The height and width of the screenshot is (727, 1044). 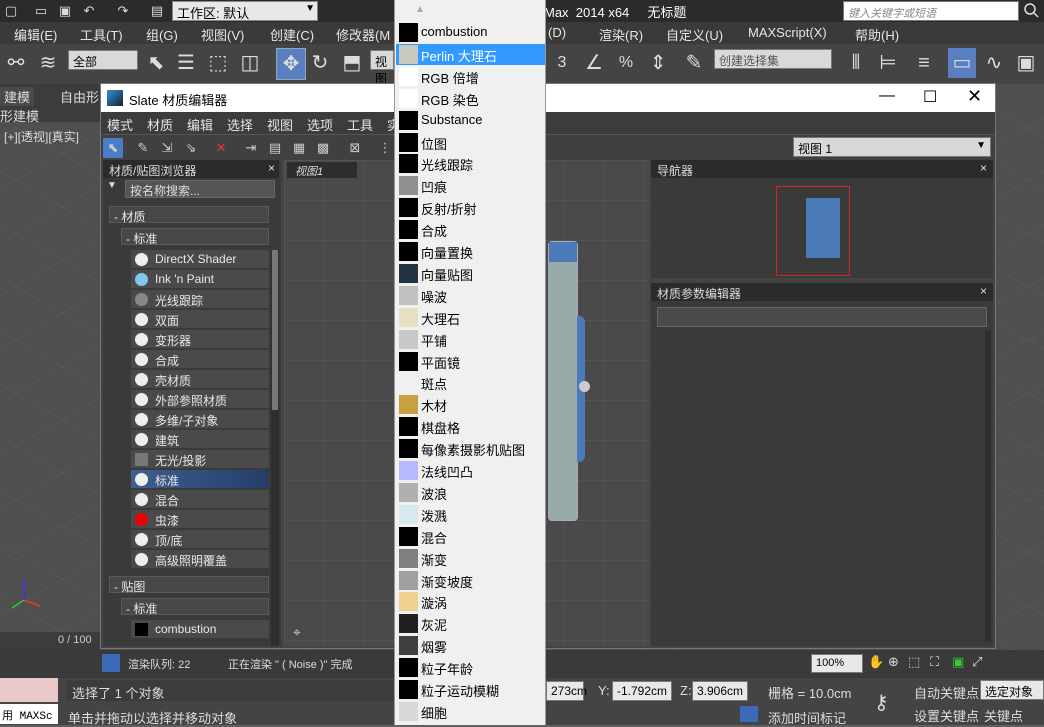 I want to click on undo-icon: ↶, so click(x=89, y=10).